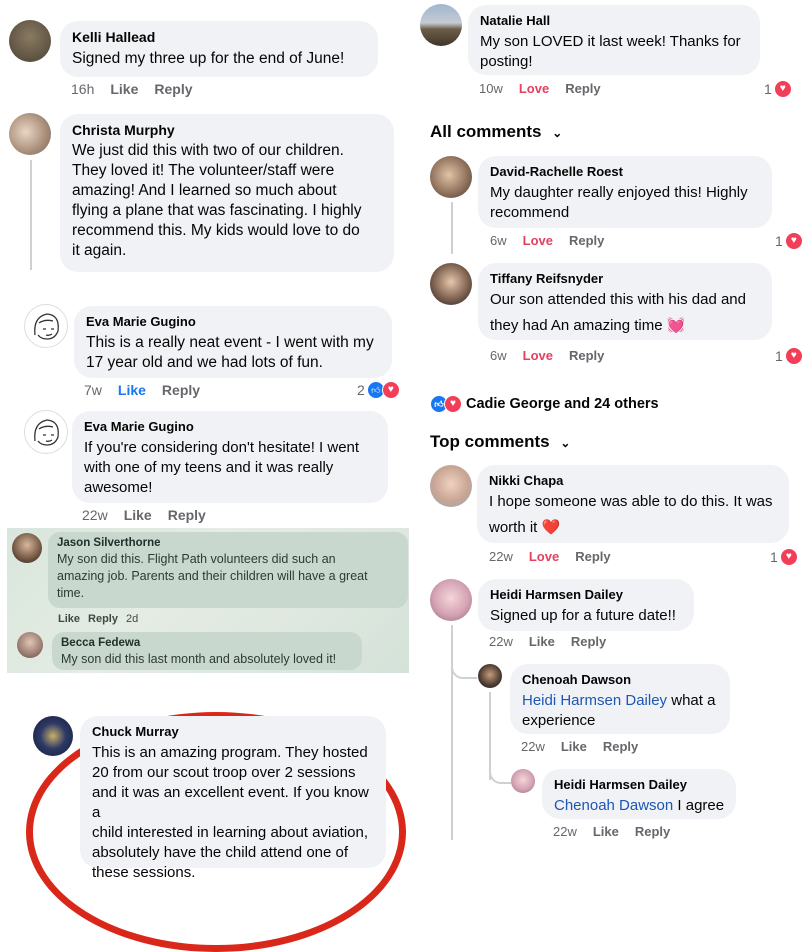  What do you see at coordinates (625, 172) in the screenshot?
I see `comment-author: David-Rachelle Roest` at bounding box center [625, 172].